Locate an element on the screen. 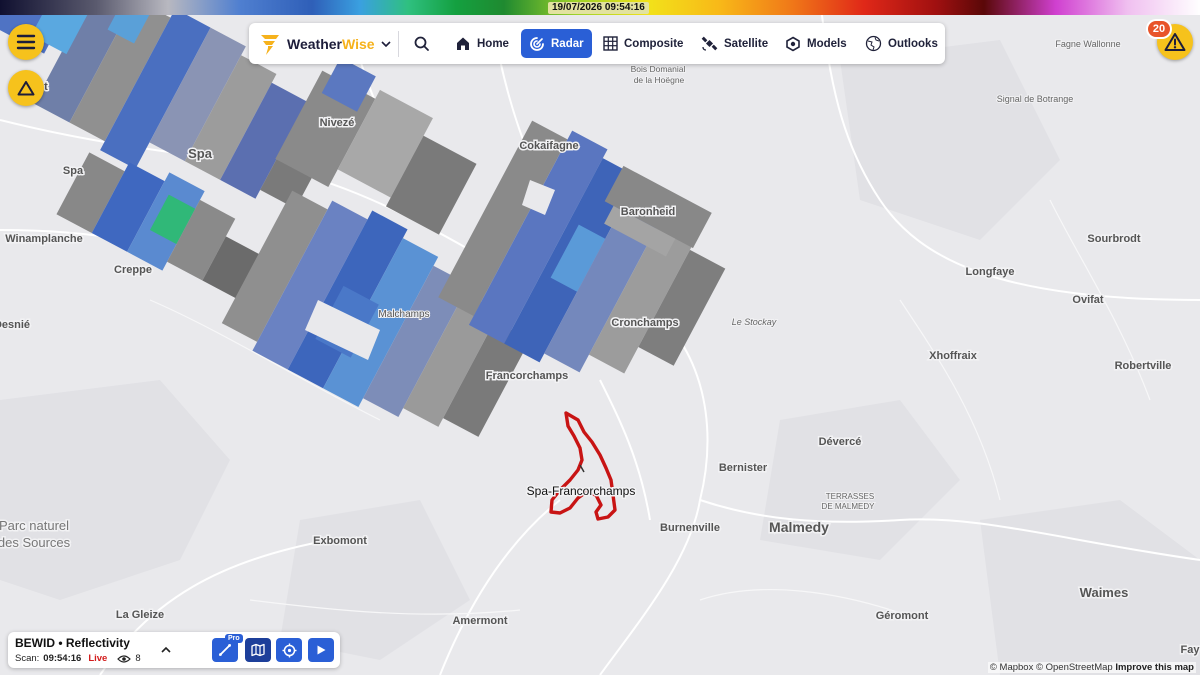 The width and height of the screenshot is (1200, 675). weatherwise-logo-icon is located at coordinates (270, 45).